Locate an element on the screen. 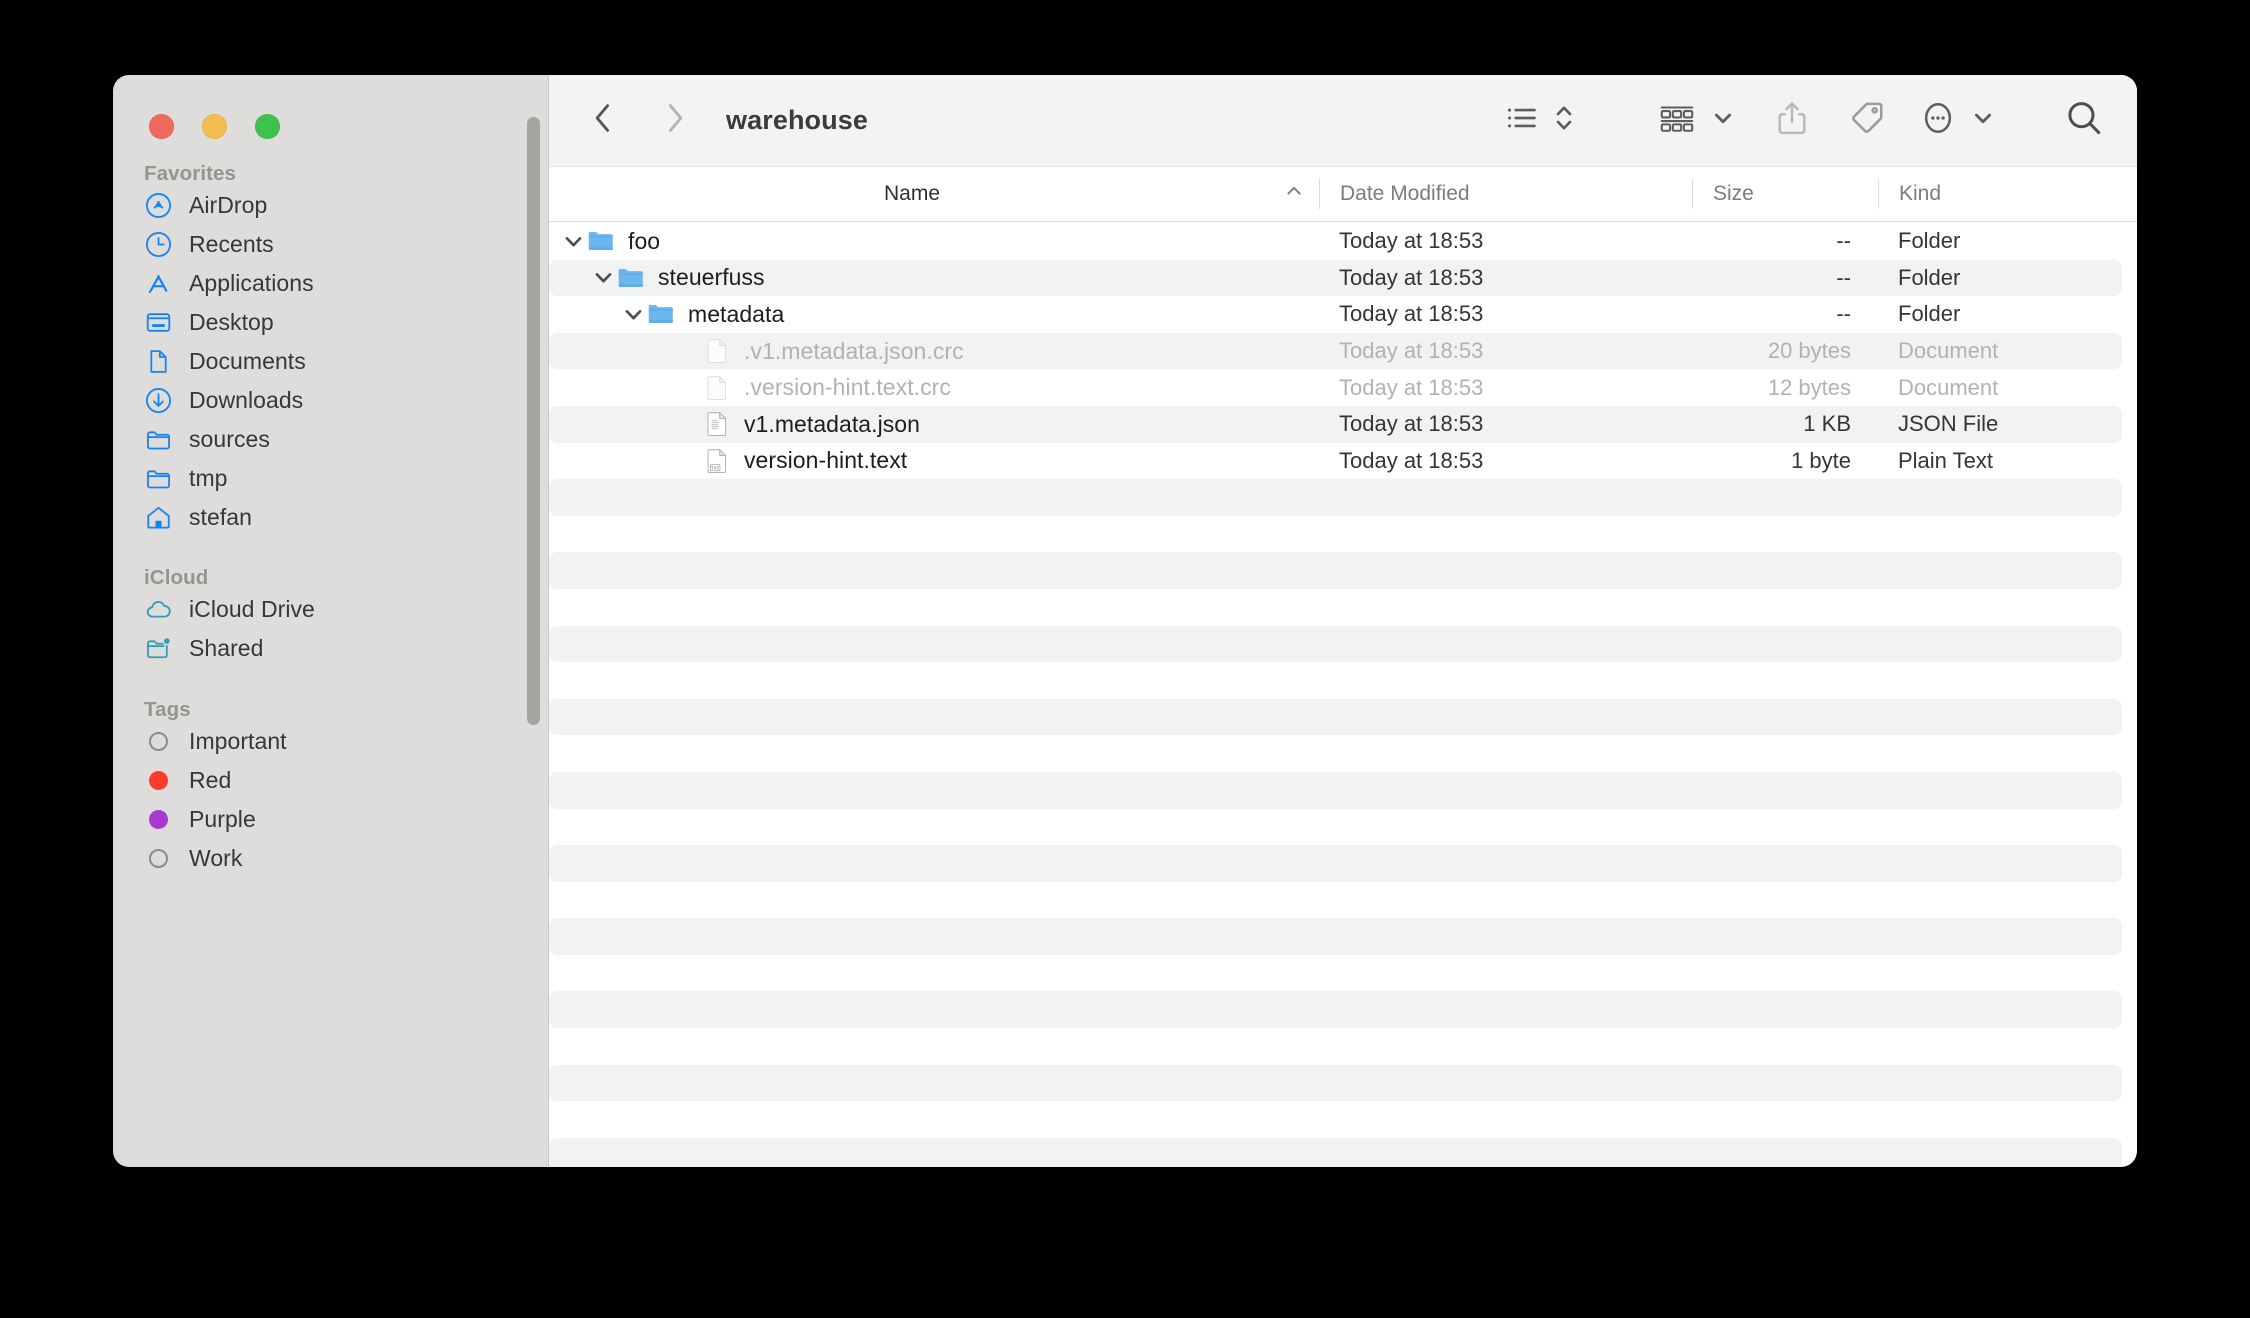  table-row: steuerfuss Today at 18:53 -- Folder is located at coordinates (1335, 278).